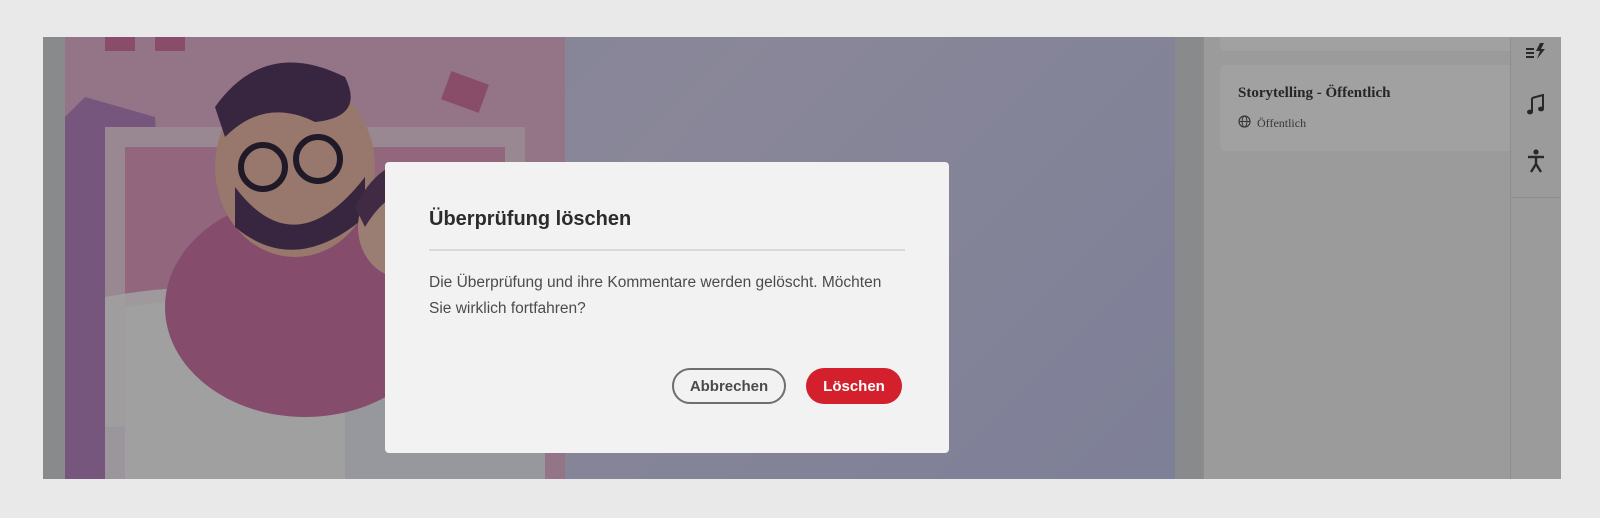  What do you see at coordinates (667, 250) in the screenshot?
I see `dialog-divider` at bounding box center [667, 250].